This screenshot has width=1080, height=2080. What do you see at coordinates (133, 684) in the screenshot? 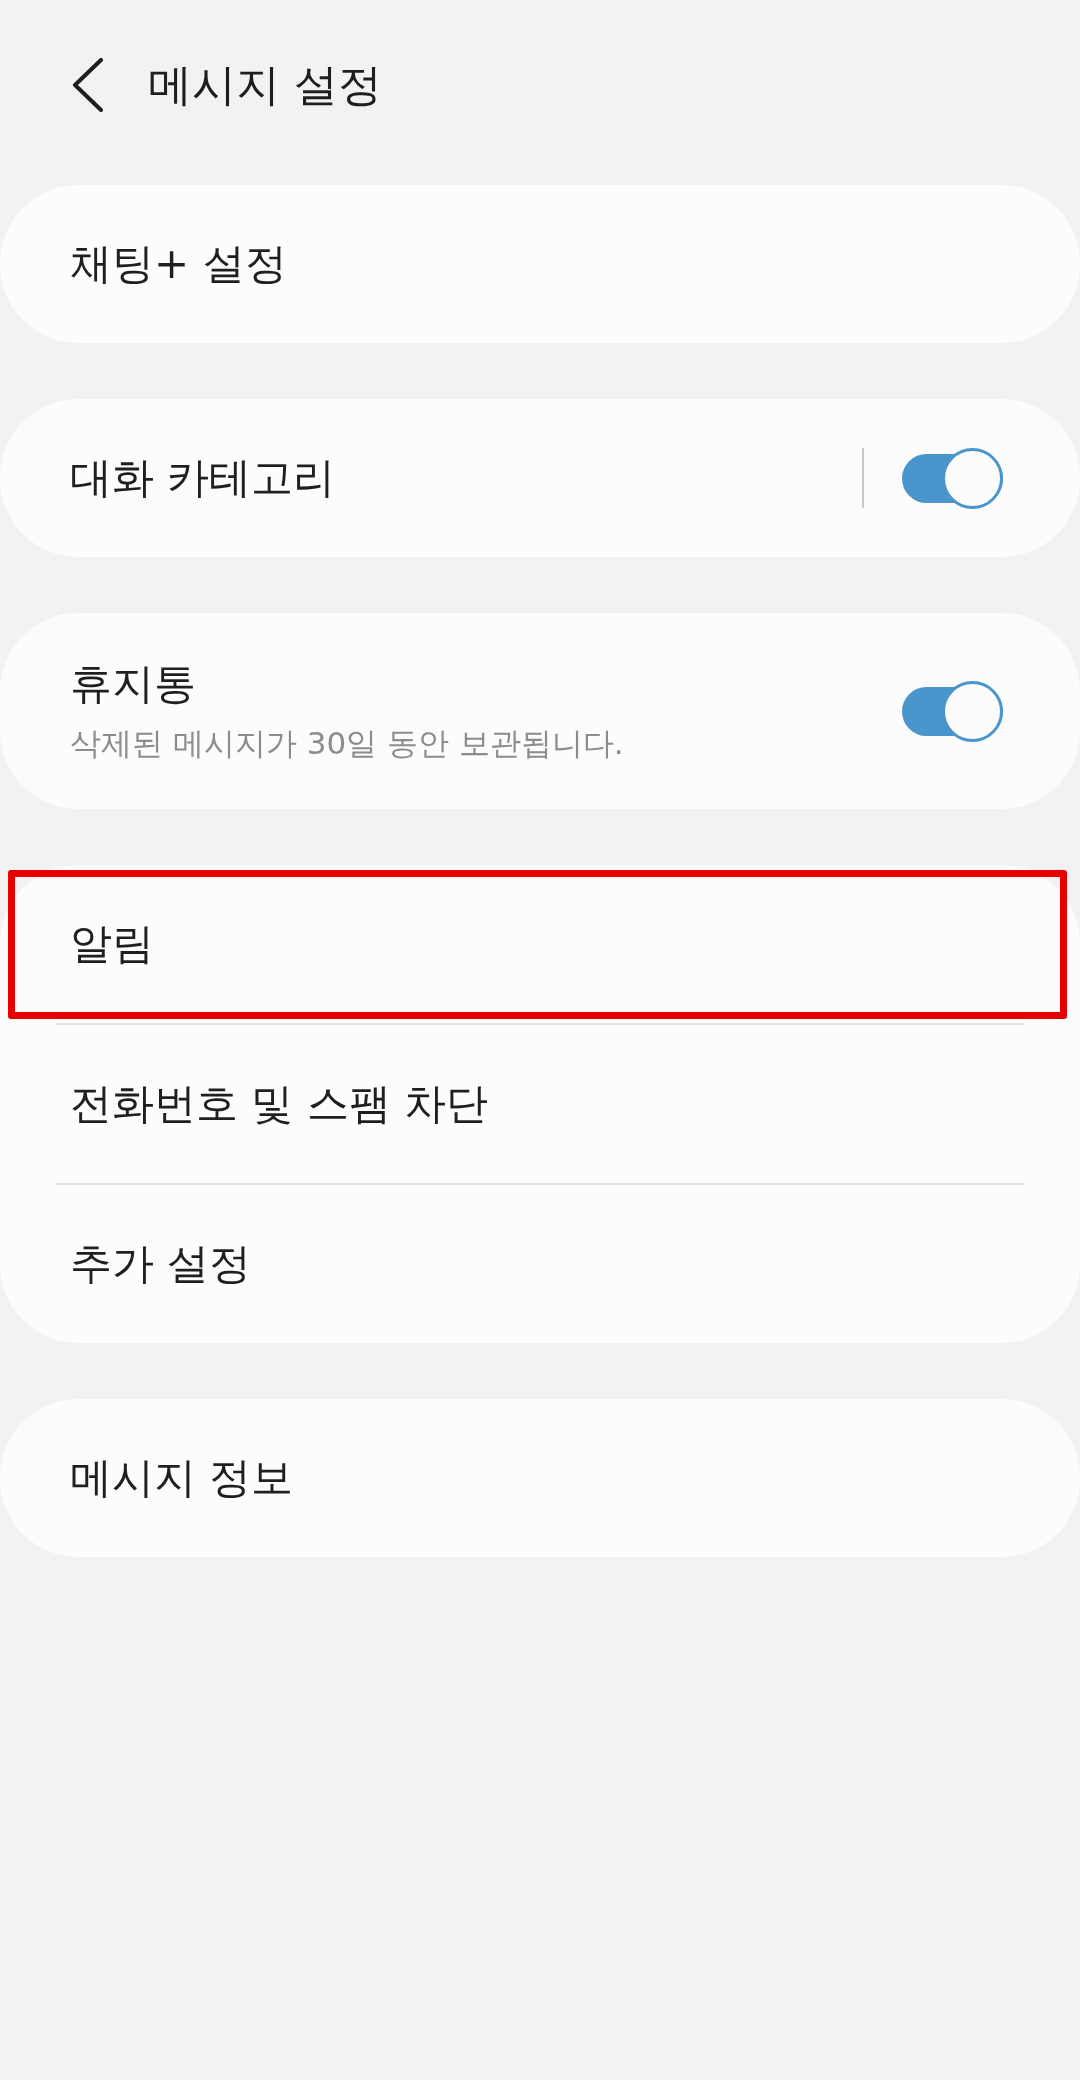
I see `setting-label: 휴지통` at bounding box center [133, 684].